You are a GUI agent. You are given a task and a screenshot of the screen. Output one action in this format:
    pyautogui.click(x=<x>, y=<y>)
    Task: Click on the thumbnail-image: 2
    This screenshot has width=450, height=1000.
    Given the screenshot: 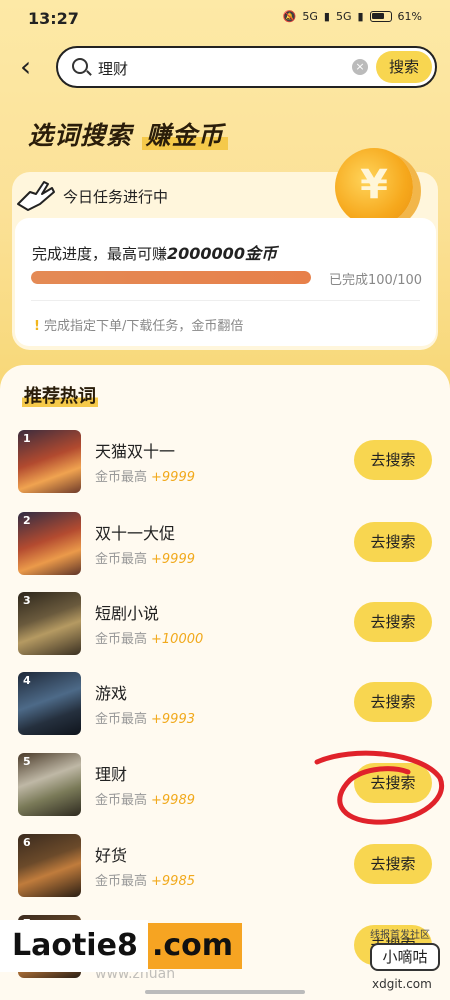 What is the action you would take?
    pyautogui.click(x=49, y=543)
    